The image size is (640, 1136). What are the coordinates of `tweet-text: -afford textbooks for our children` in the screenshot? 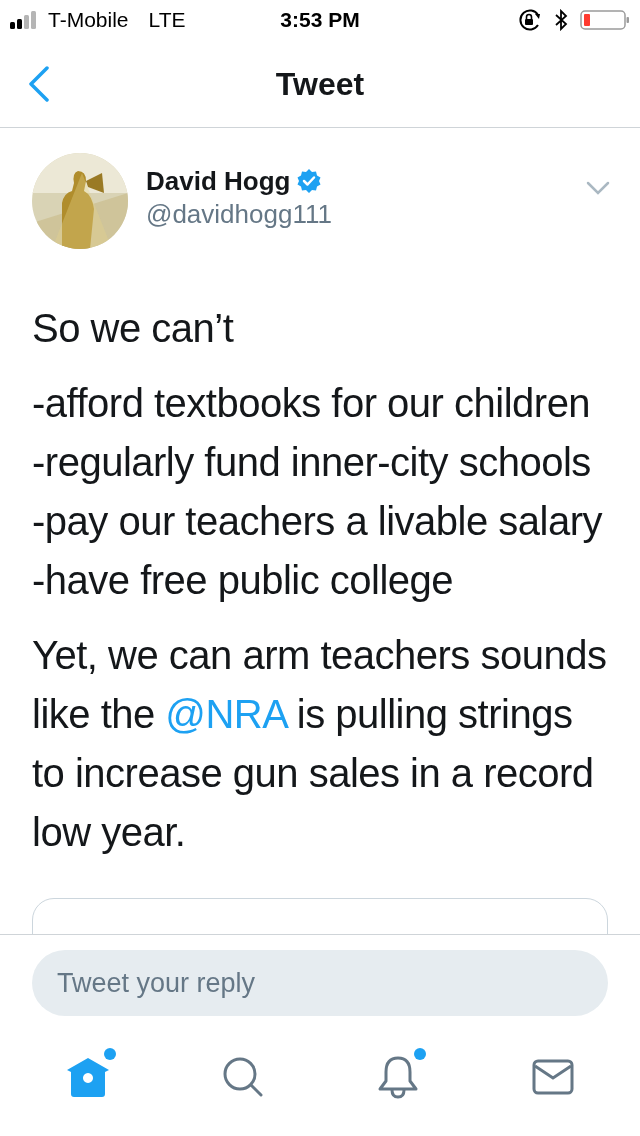 It's located at (312, 403).